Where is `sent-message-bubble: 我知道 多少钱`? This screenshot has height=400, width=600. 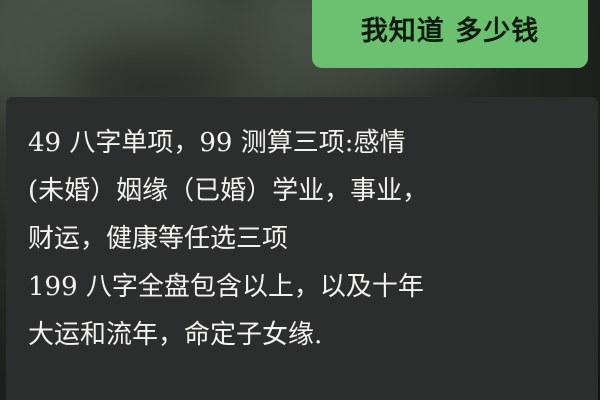
sent-message-bubble: 我知道 多少钱 is located at coordinates (450, 34).